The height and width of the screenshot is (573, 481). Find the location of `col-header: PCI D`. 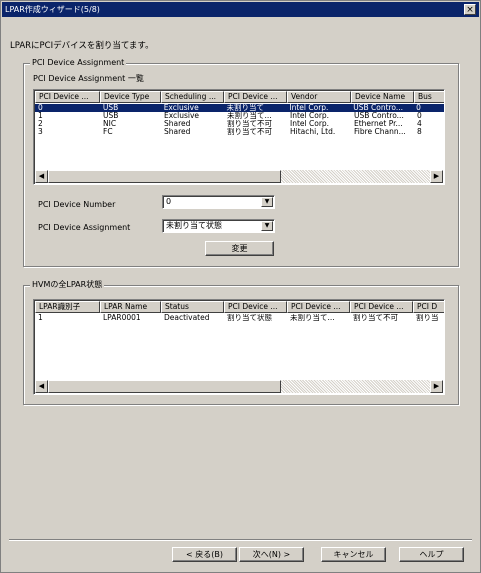

col-header: PCI D is located at coordinates (428, 307).